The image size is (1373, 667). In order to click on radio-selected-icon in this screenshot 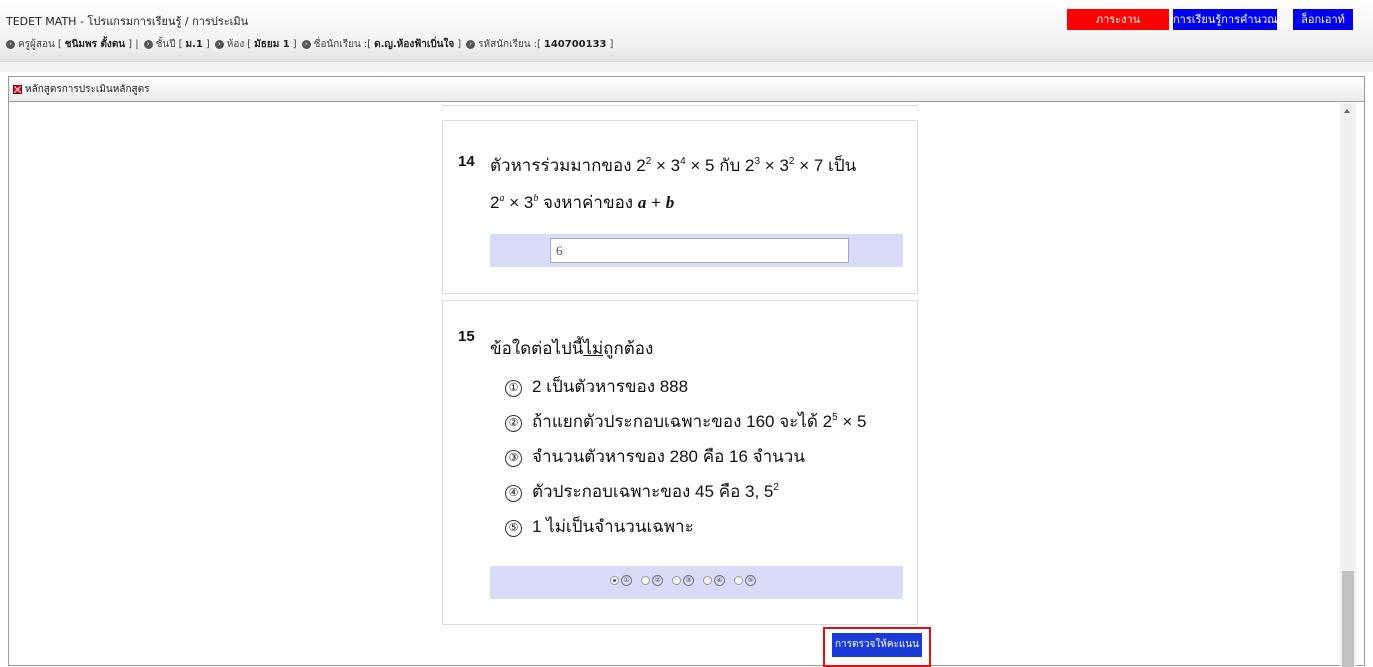, I will do `click(614, 580)`.